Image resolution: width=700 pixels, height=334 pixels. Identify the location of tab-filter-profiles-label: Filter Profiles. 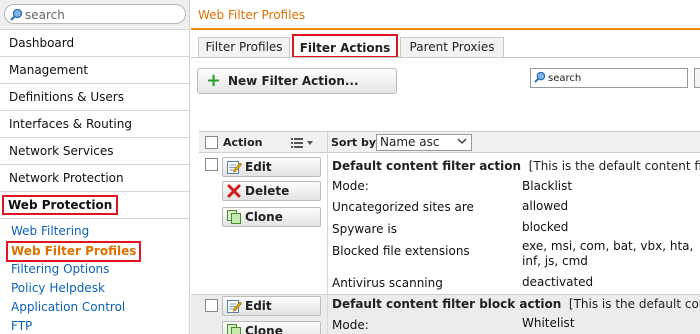
(244, 47).